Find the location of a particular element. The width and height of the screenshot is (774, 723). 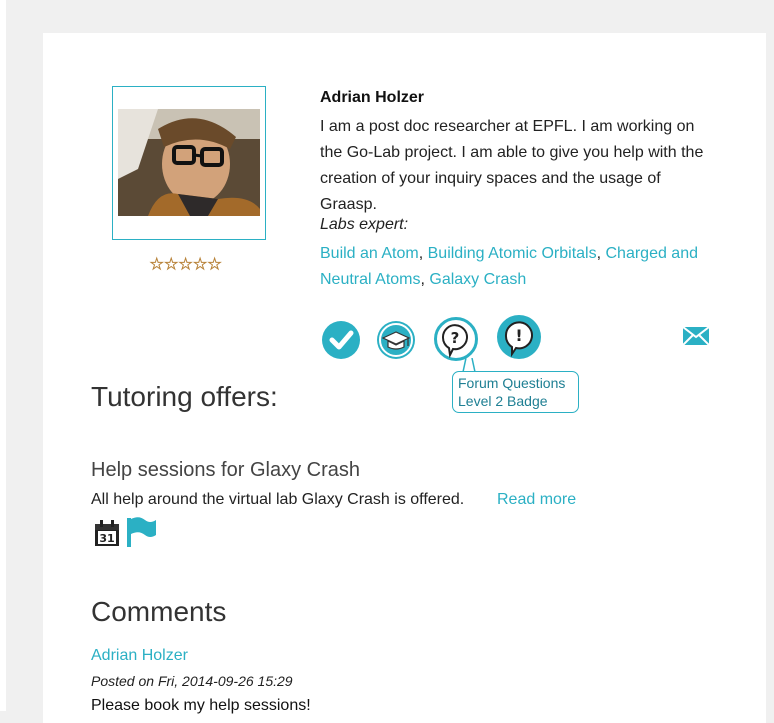

tooltip-line1: Forum Questions is located at coordinates (512, 383).